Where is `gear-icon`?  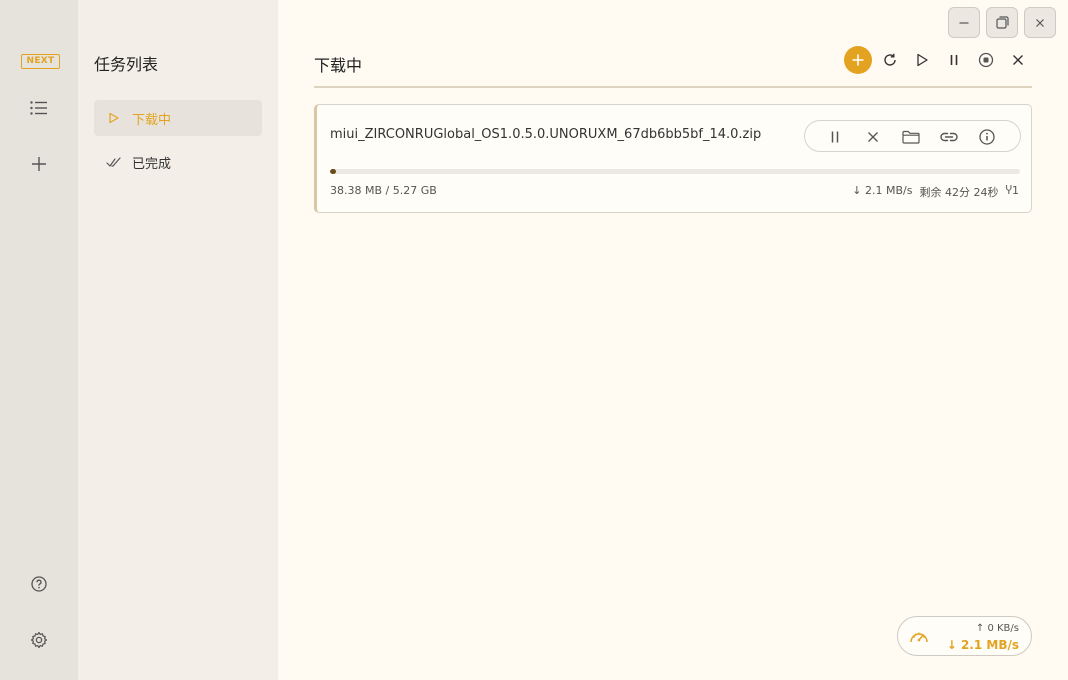 gear-icon is located at coordinates (39, 640).